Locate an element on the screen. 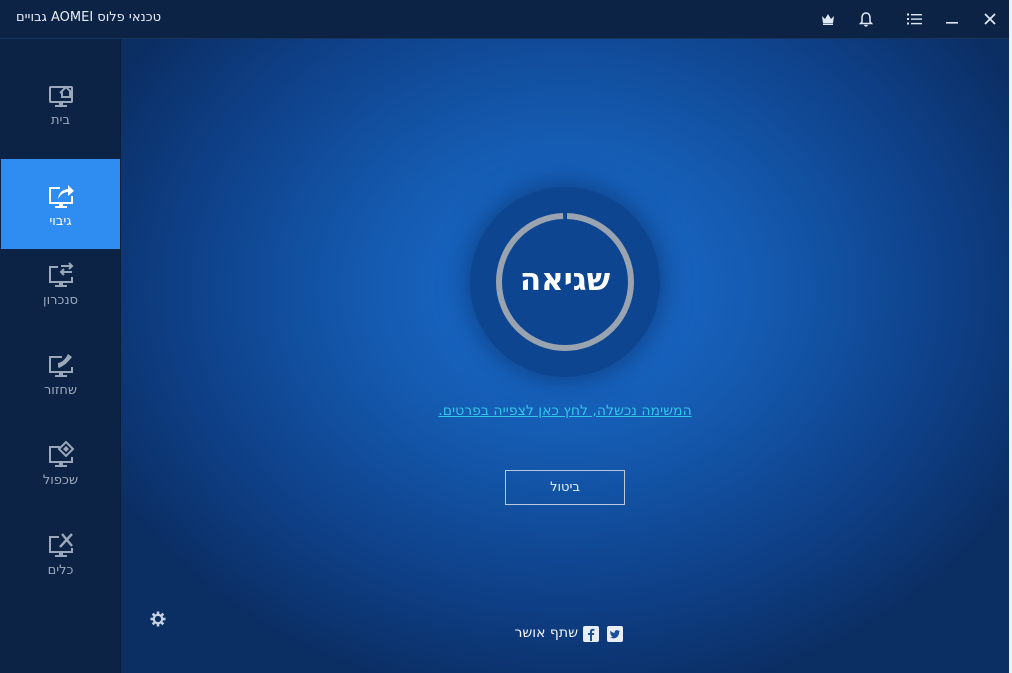 Image resolution: width=1012 pixels, height=673 pixels. sidebar-item-label: שכפול is located at coordinates (60, 480).